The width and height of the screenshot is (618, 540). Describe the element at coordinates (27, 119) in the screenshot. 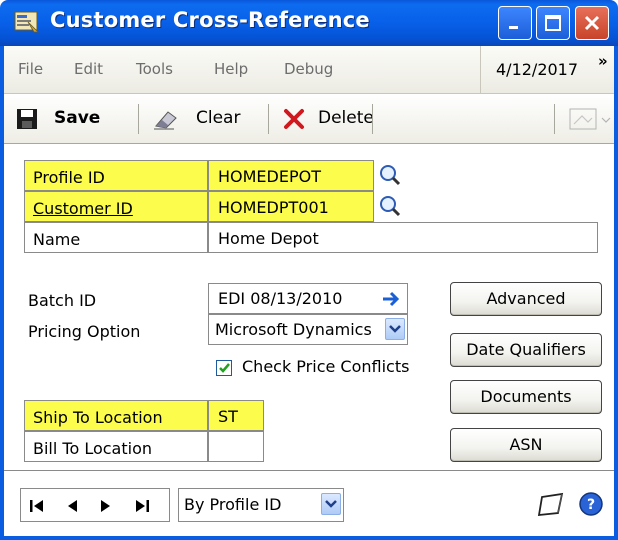

I see `floppy-disk-icon` at that location.